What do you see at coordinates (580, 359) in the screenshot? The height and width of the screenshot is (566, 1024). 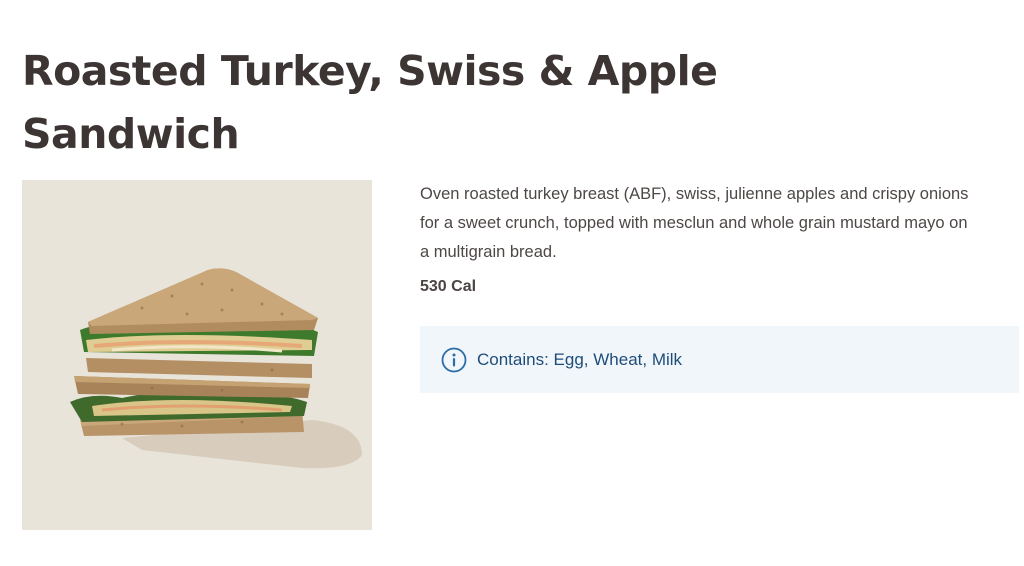 I see `allergen-text: Contains: Egg, Wheat, Milk` at bounding box center [580, 359].